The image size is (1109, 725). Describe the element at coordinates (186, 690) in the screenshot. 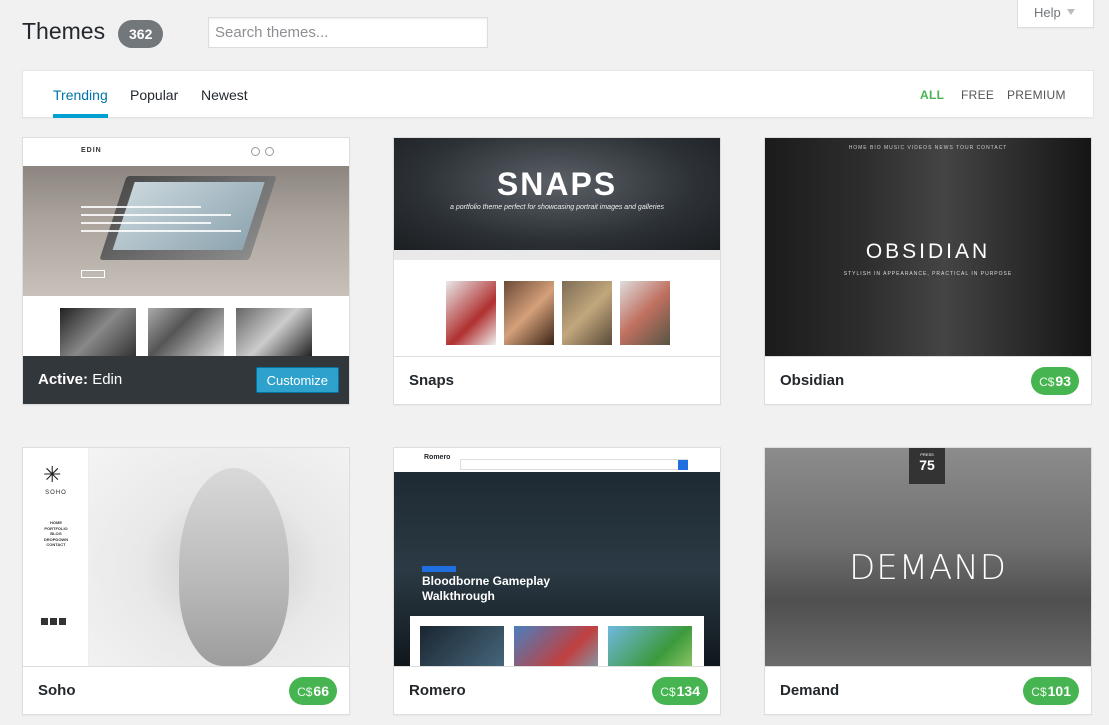

I see `theme-card-footer: Soho C$66` at that location.